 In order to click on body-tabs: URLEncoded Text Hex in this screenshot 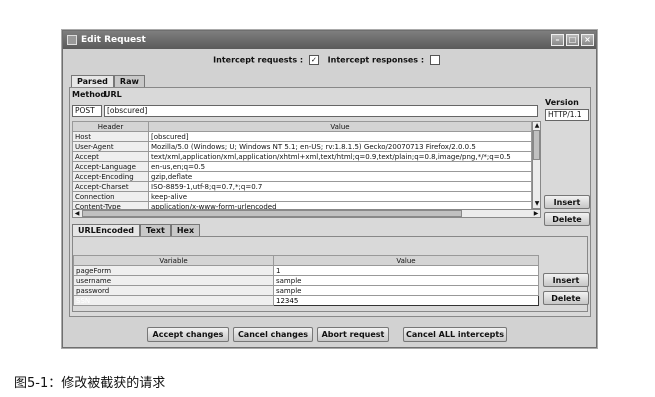, I will do `click(136, 230)`.